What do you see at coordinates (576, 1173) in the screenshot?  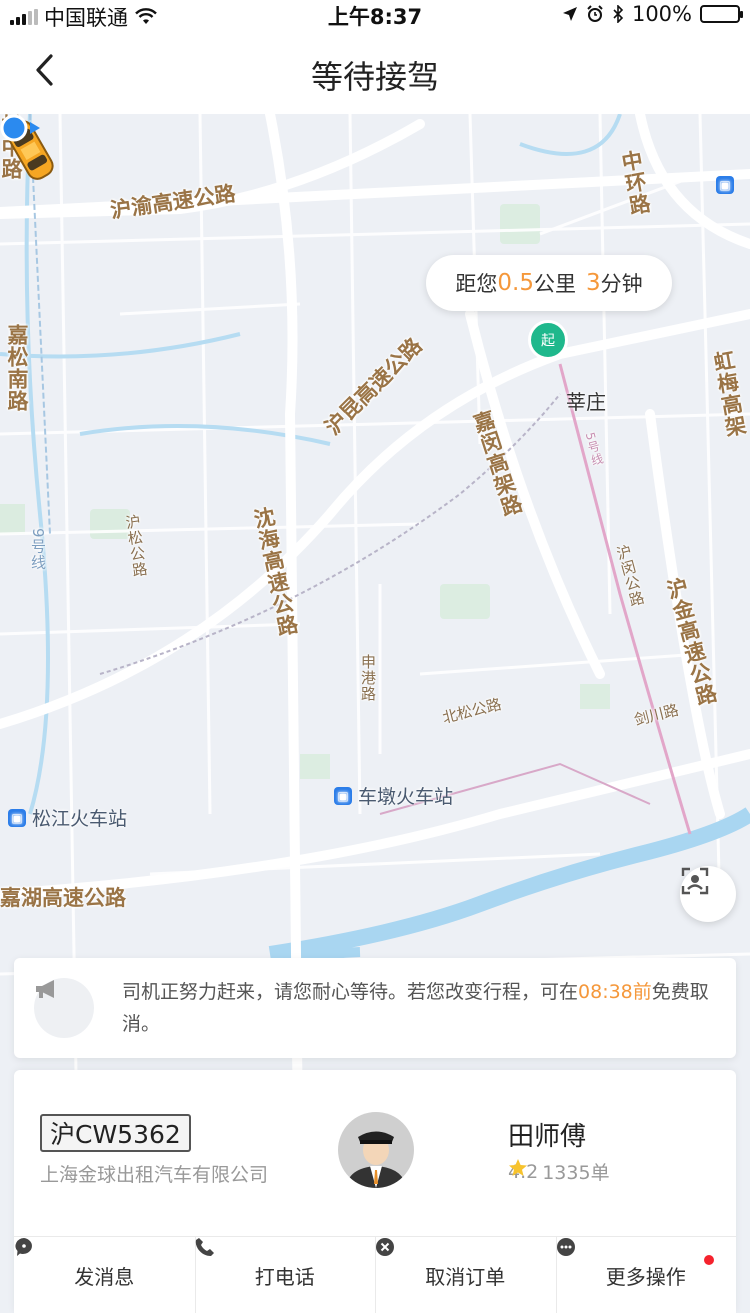 I see `order-count: 1335单` at bounding box center [576, 1173].